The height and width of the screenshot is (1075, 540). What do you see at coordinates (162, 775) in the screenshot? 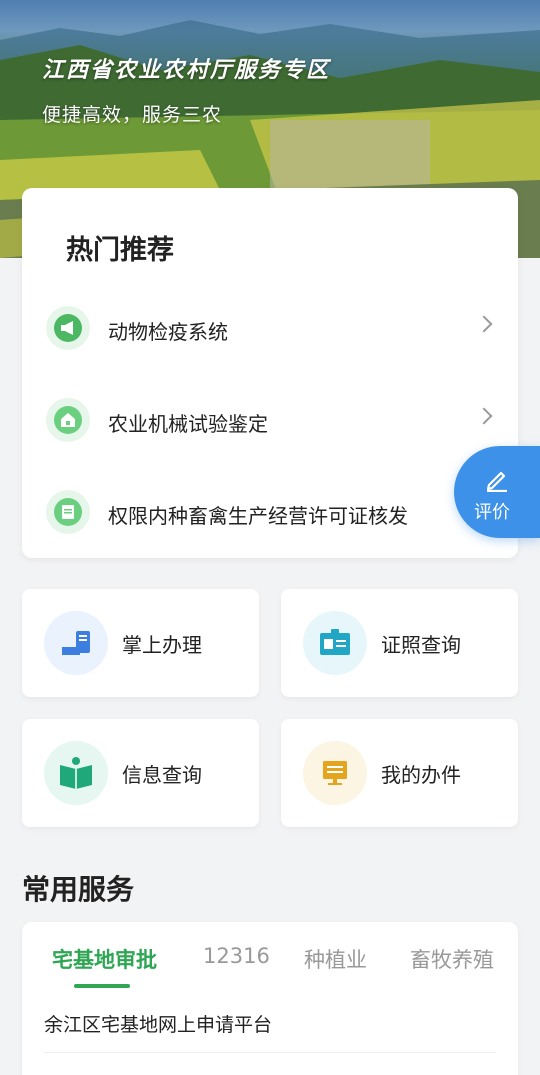
I see `tile-label: 信息查询` at bounding box center [162, 775].